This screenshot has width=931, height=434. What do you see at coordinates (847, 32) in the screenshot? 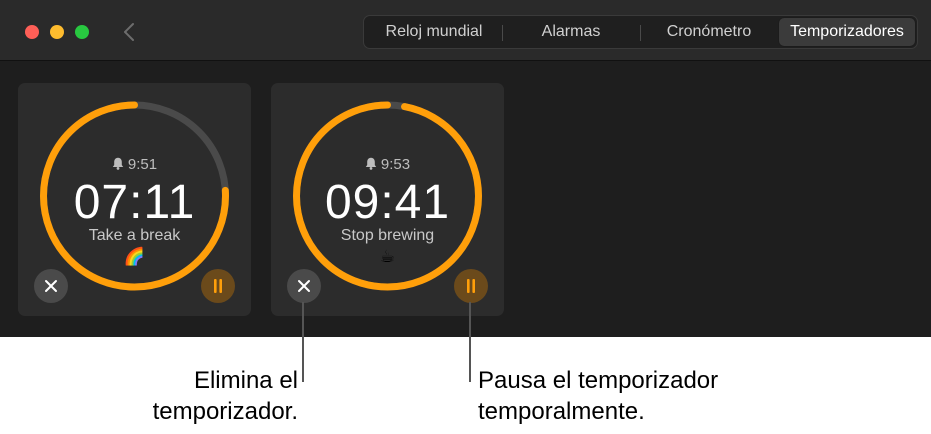
I see `tab-temporizadores: Temporizadores` at bounding box center [847, 32].